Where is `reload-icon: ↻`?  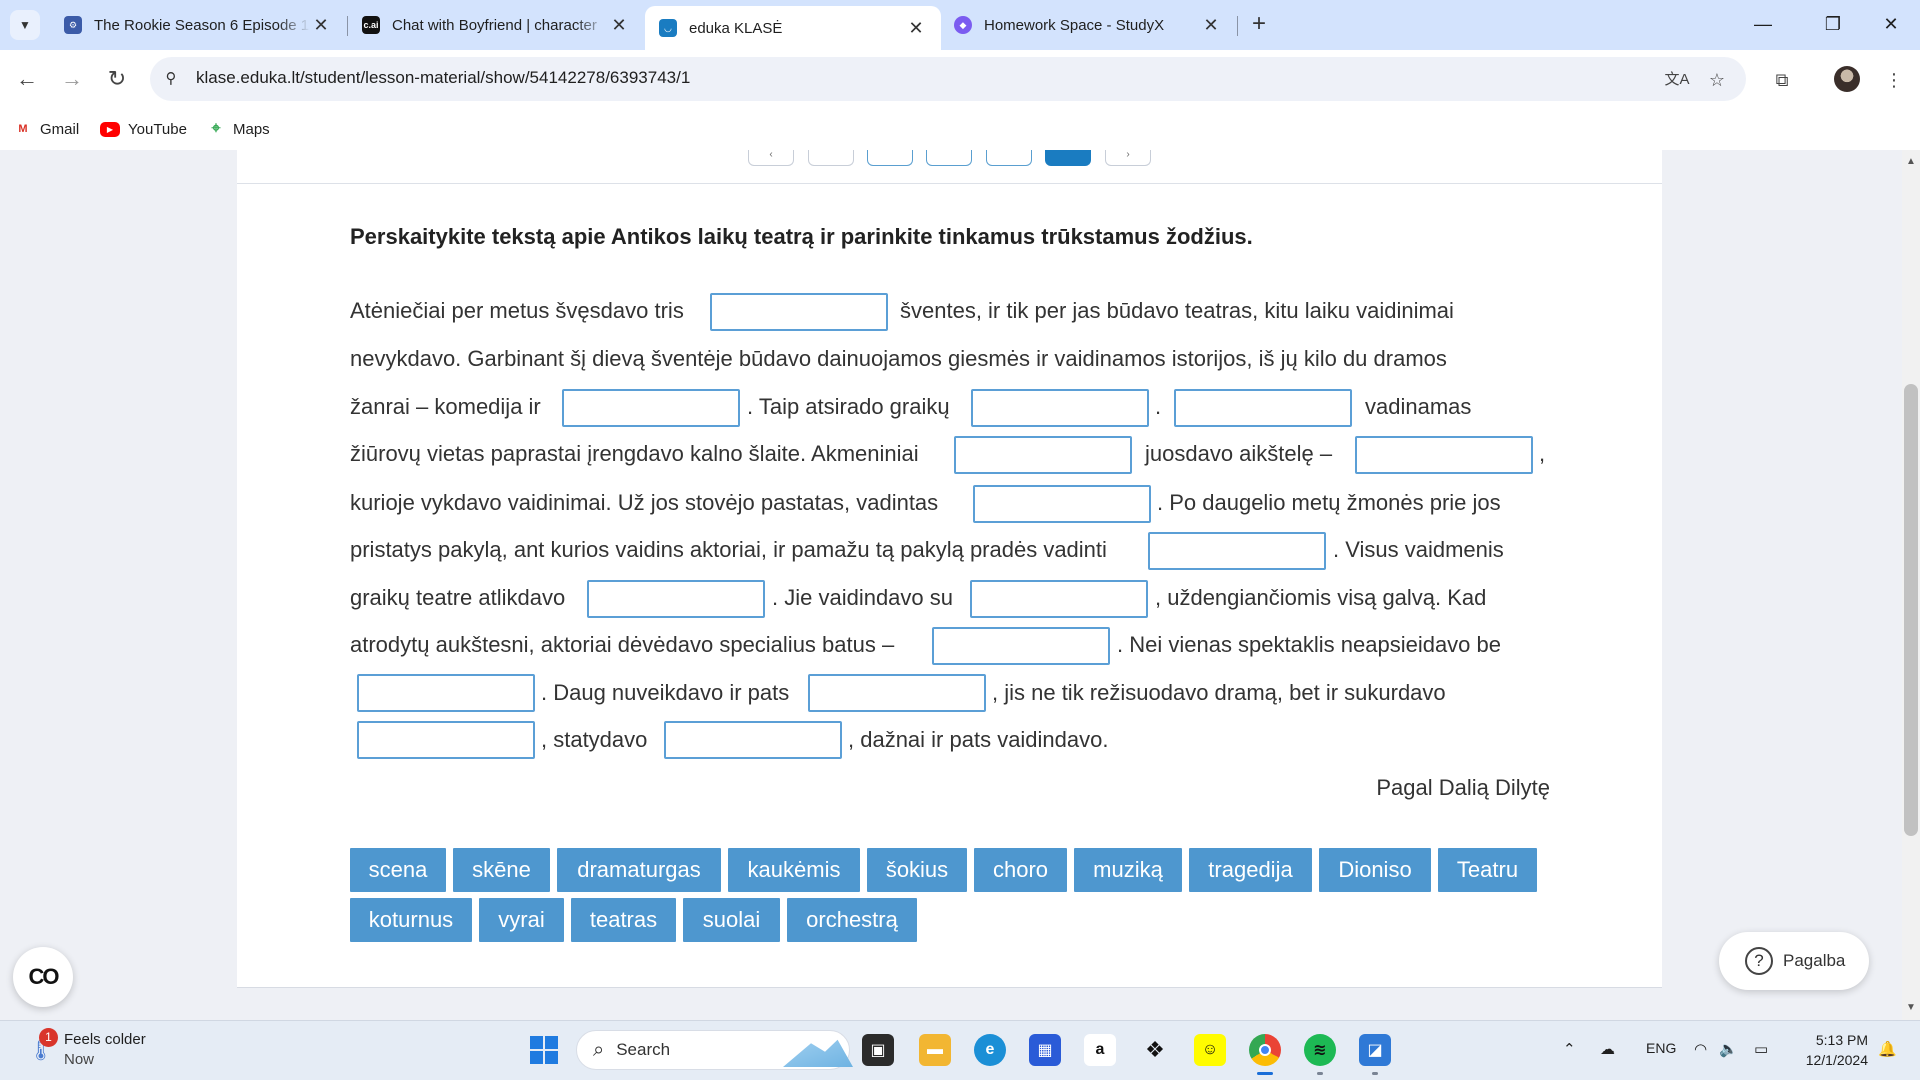 reload-icon: ↻ is located at coordinates (117, 79).